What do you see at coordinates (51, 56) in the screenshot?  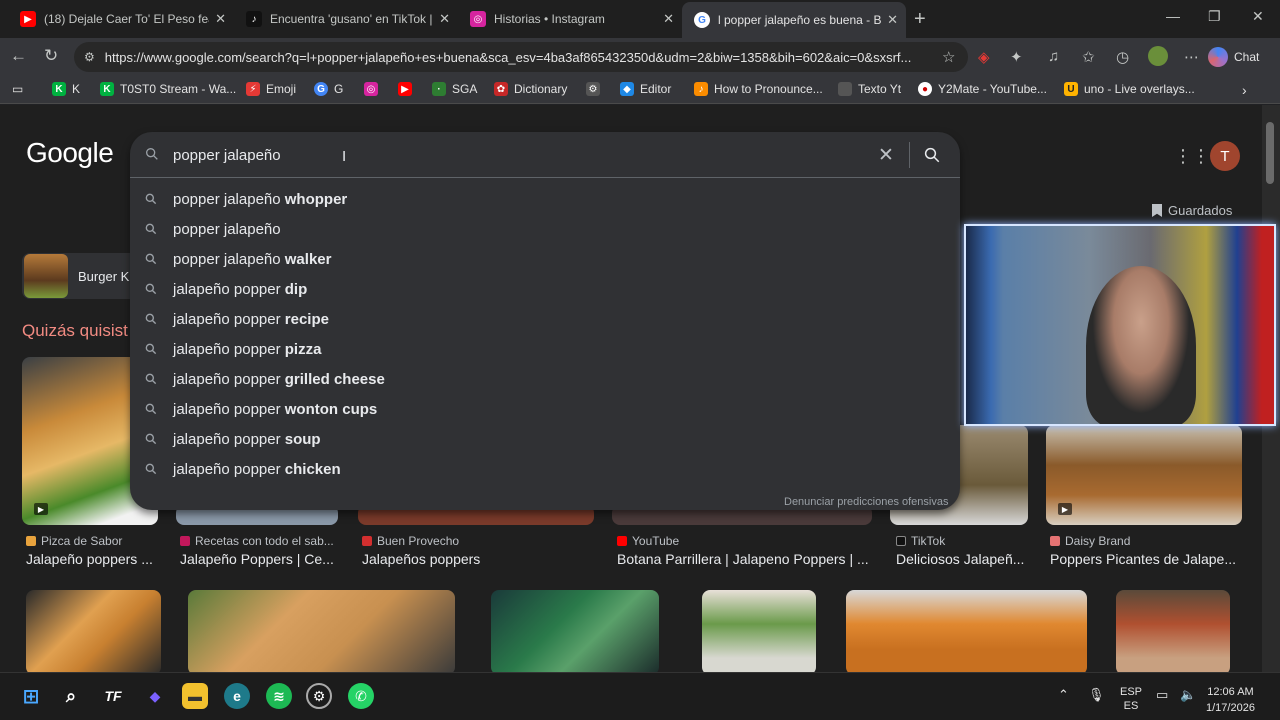 I see `reload-icon: ↻` at bounding box center [51, 56].